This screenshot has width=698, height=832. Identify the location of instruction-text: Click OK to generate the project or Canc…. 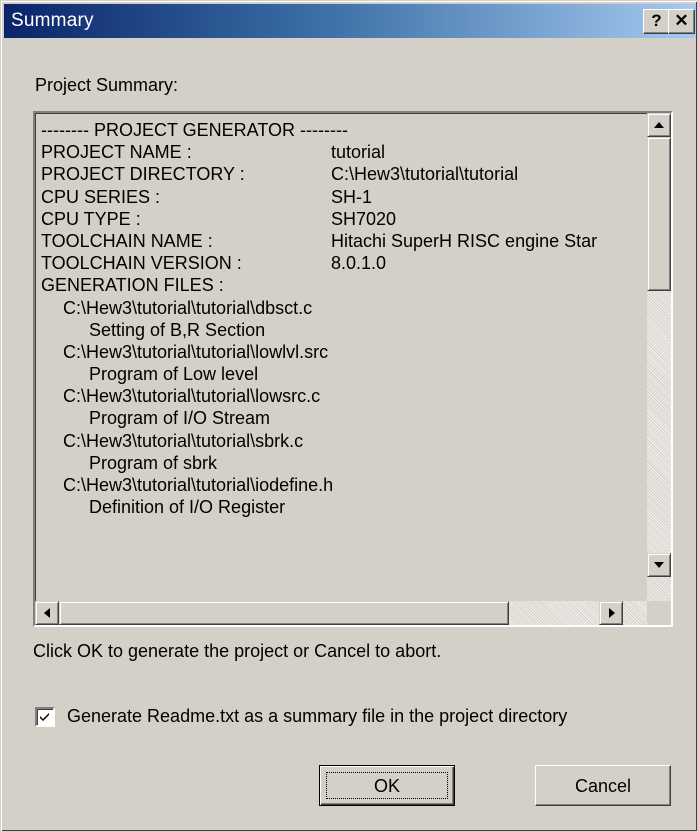
(237, 651).